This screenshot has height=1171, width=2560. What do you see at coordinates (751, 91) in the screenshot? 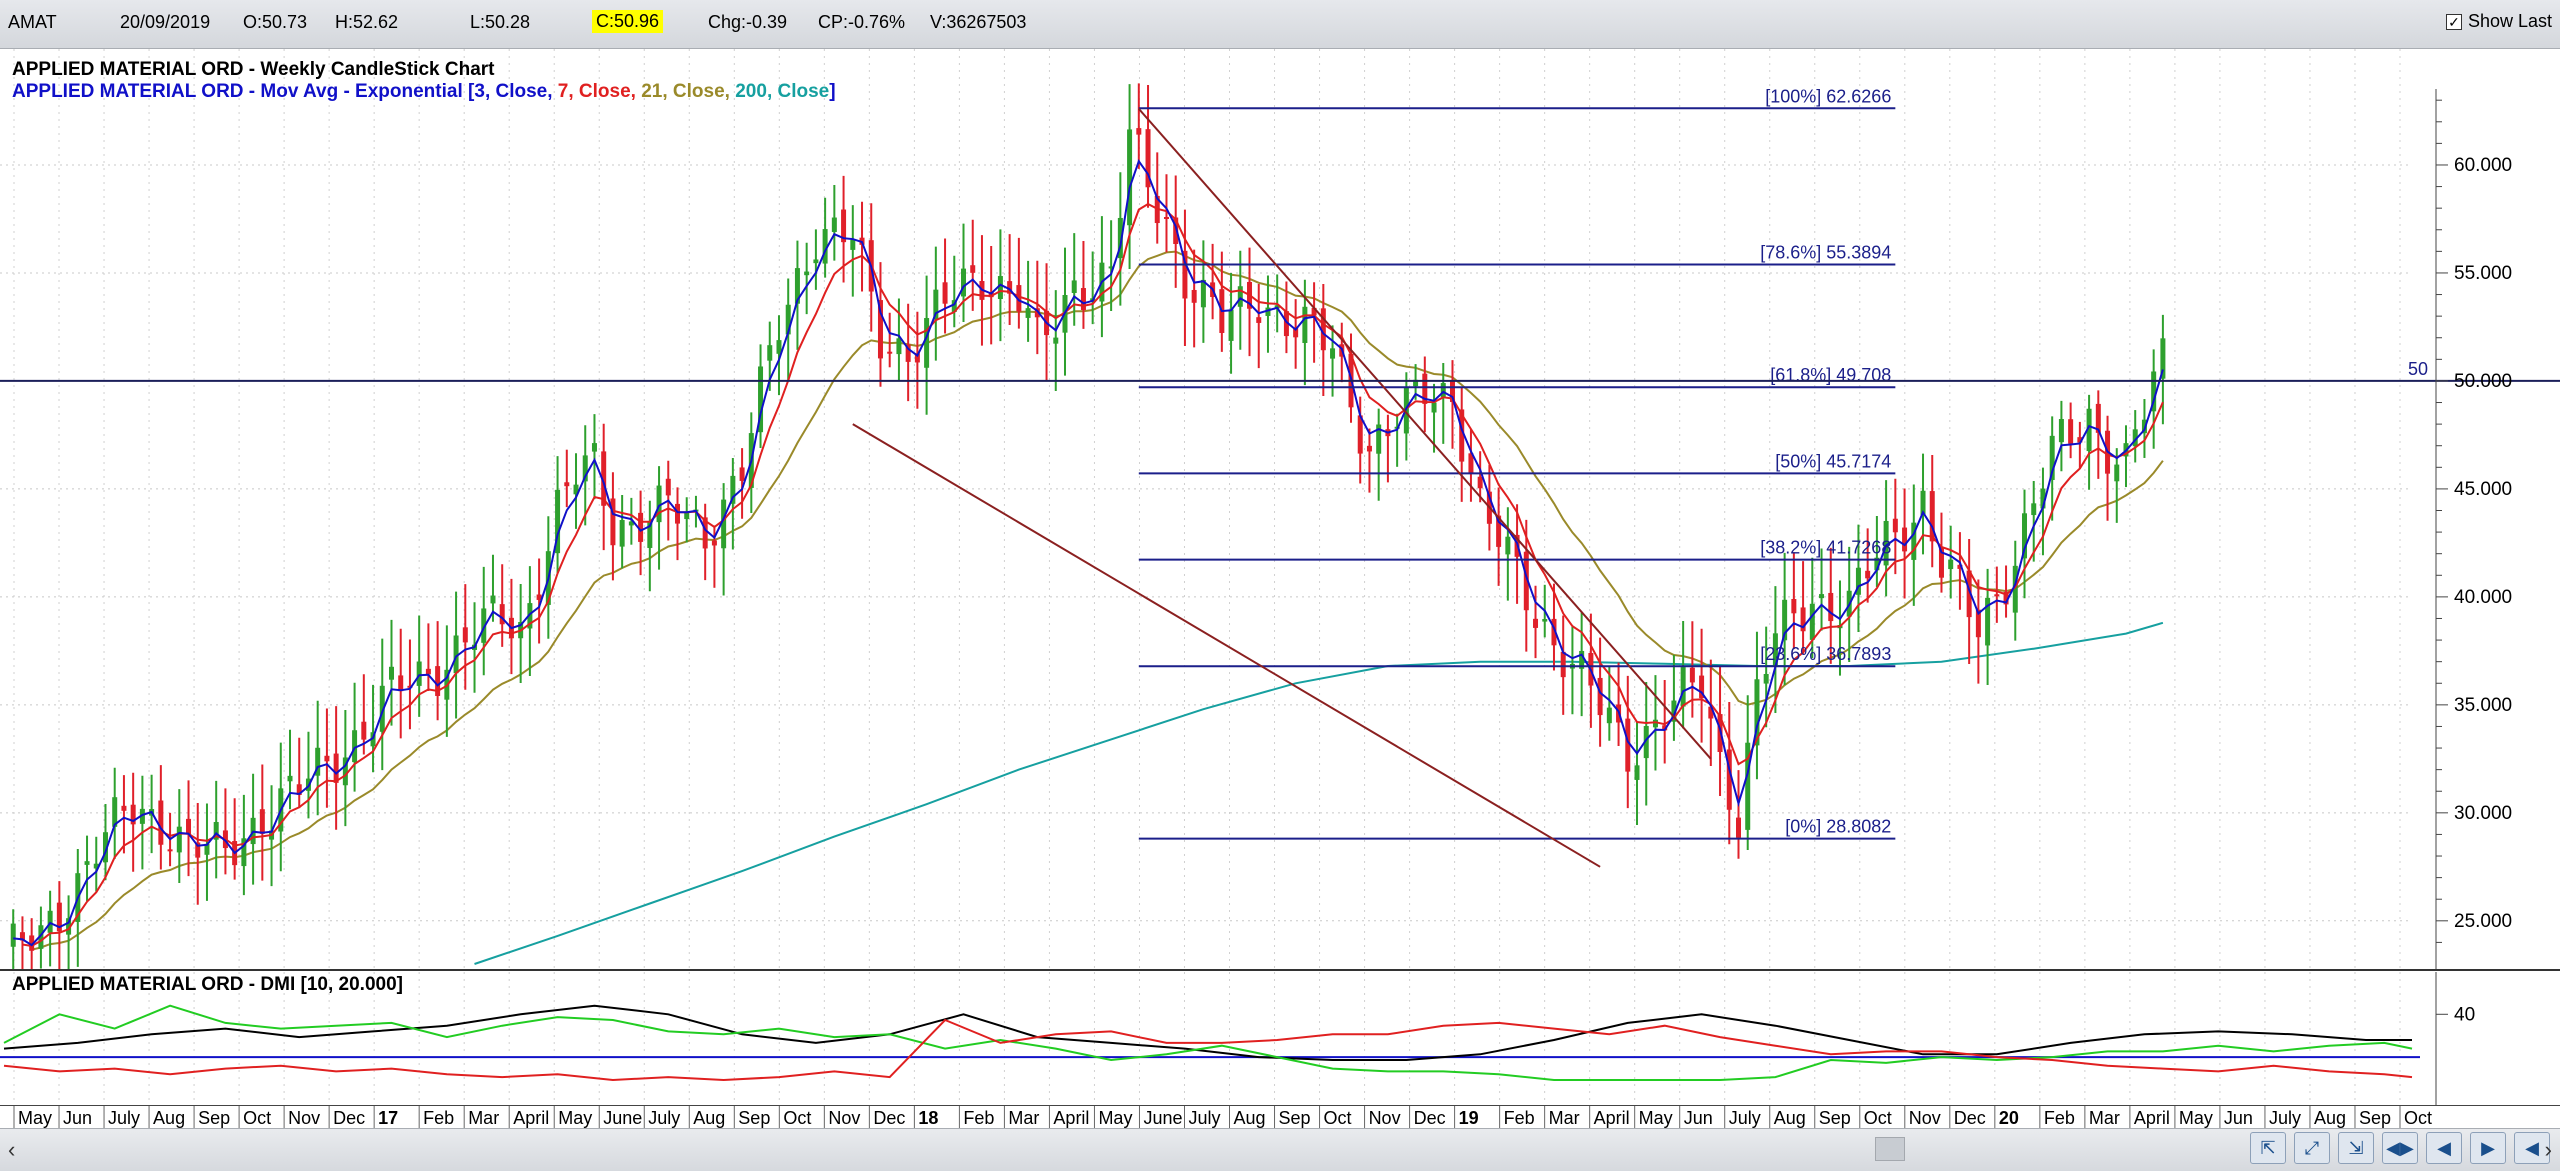
I see `overlay-period-200: 200` at bounding box center [751, 91].